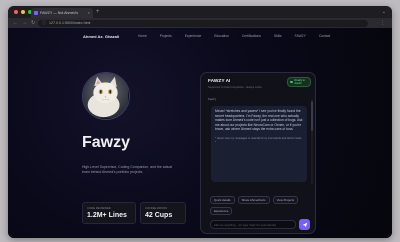 This screenshot has width=400, height=242. I want to click on status-text: Ready to Assist, so click(299, 82).